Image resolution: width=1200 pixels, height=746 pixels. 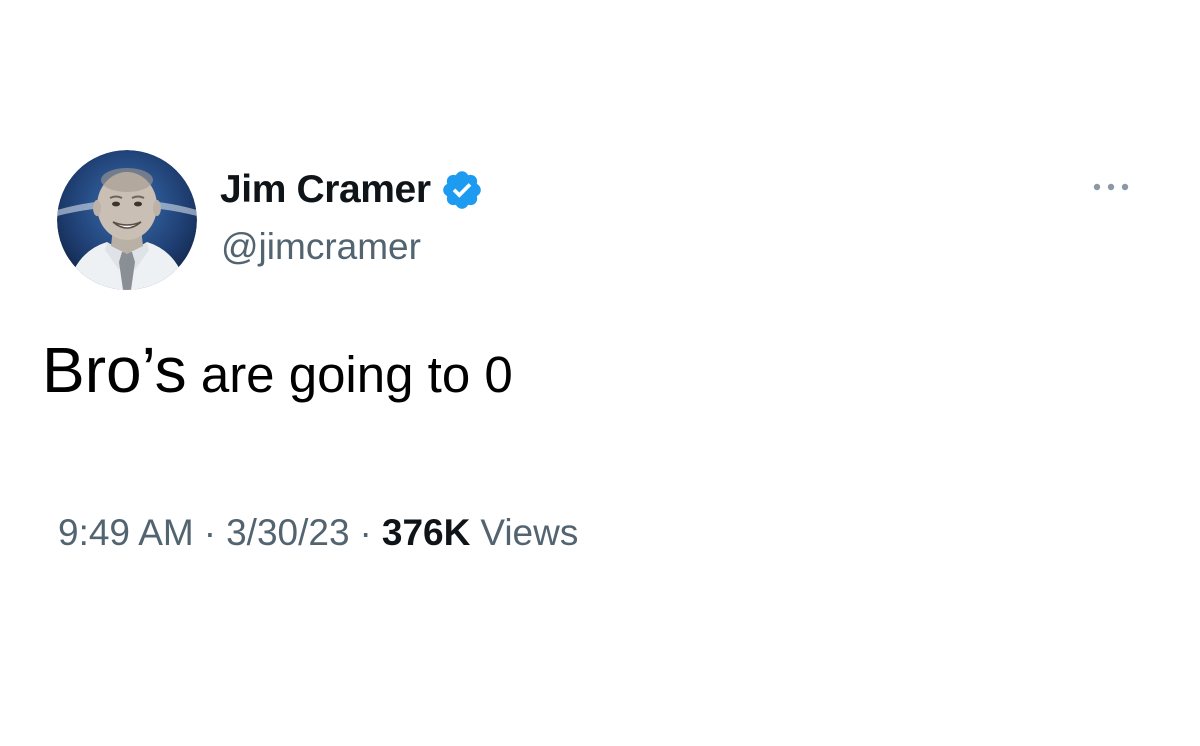 I want to click on more-options-button, so click(x=1111, y=187).